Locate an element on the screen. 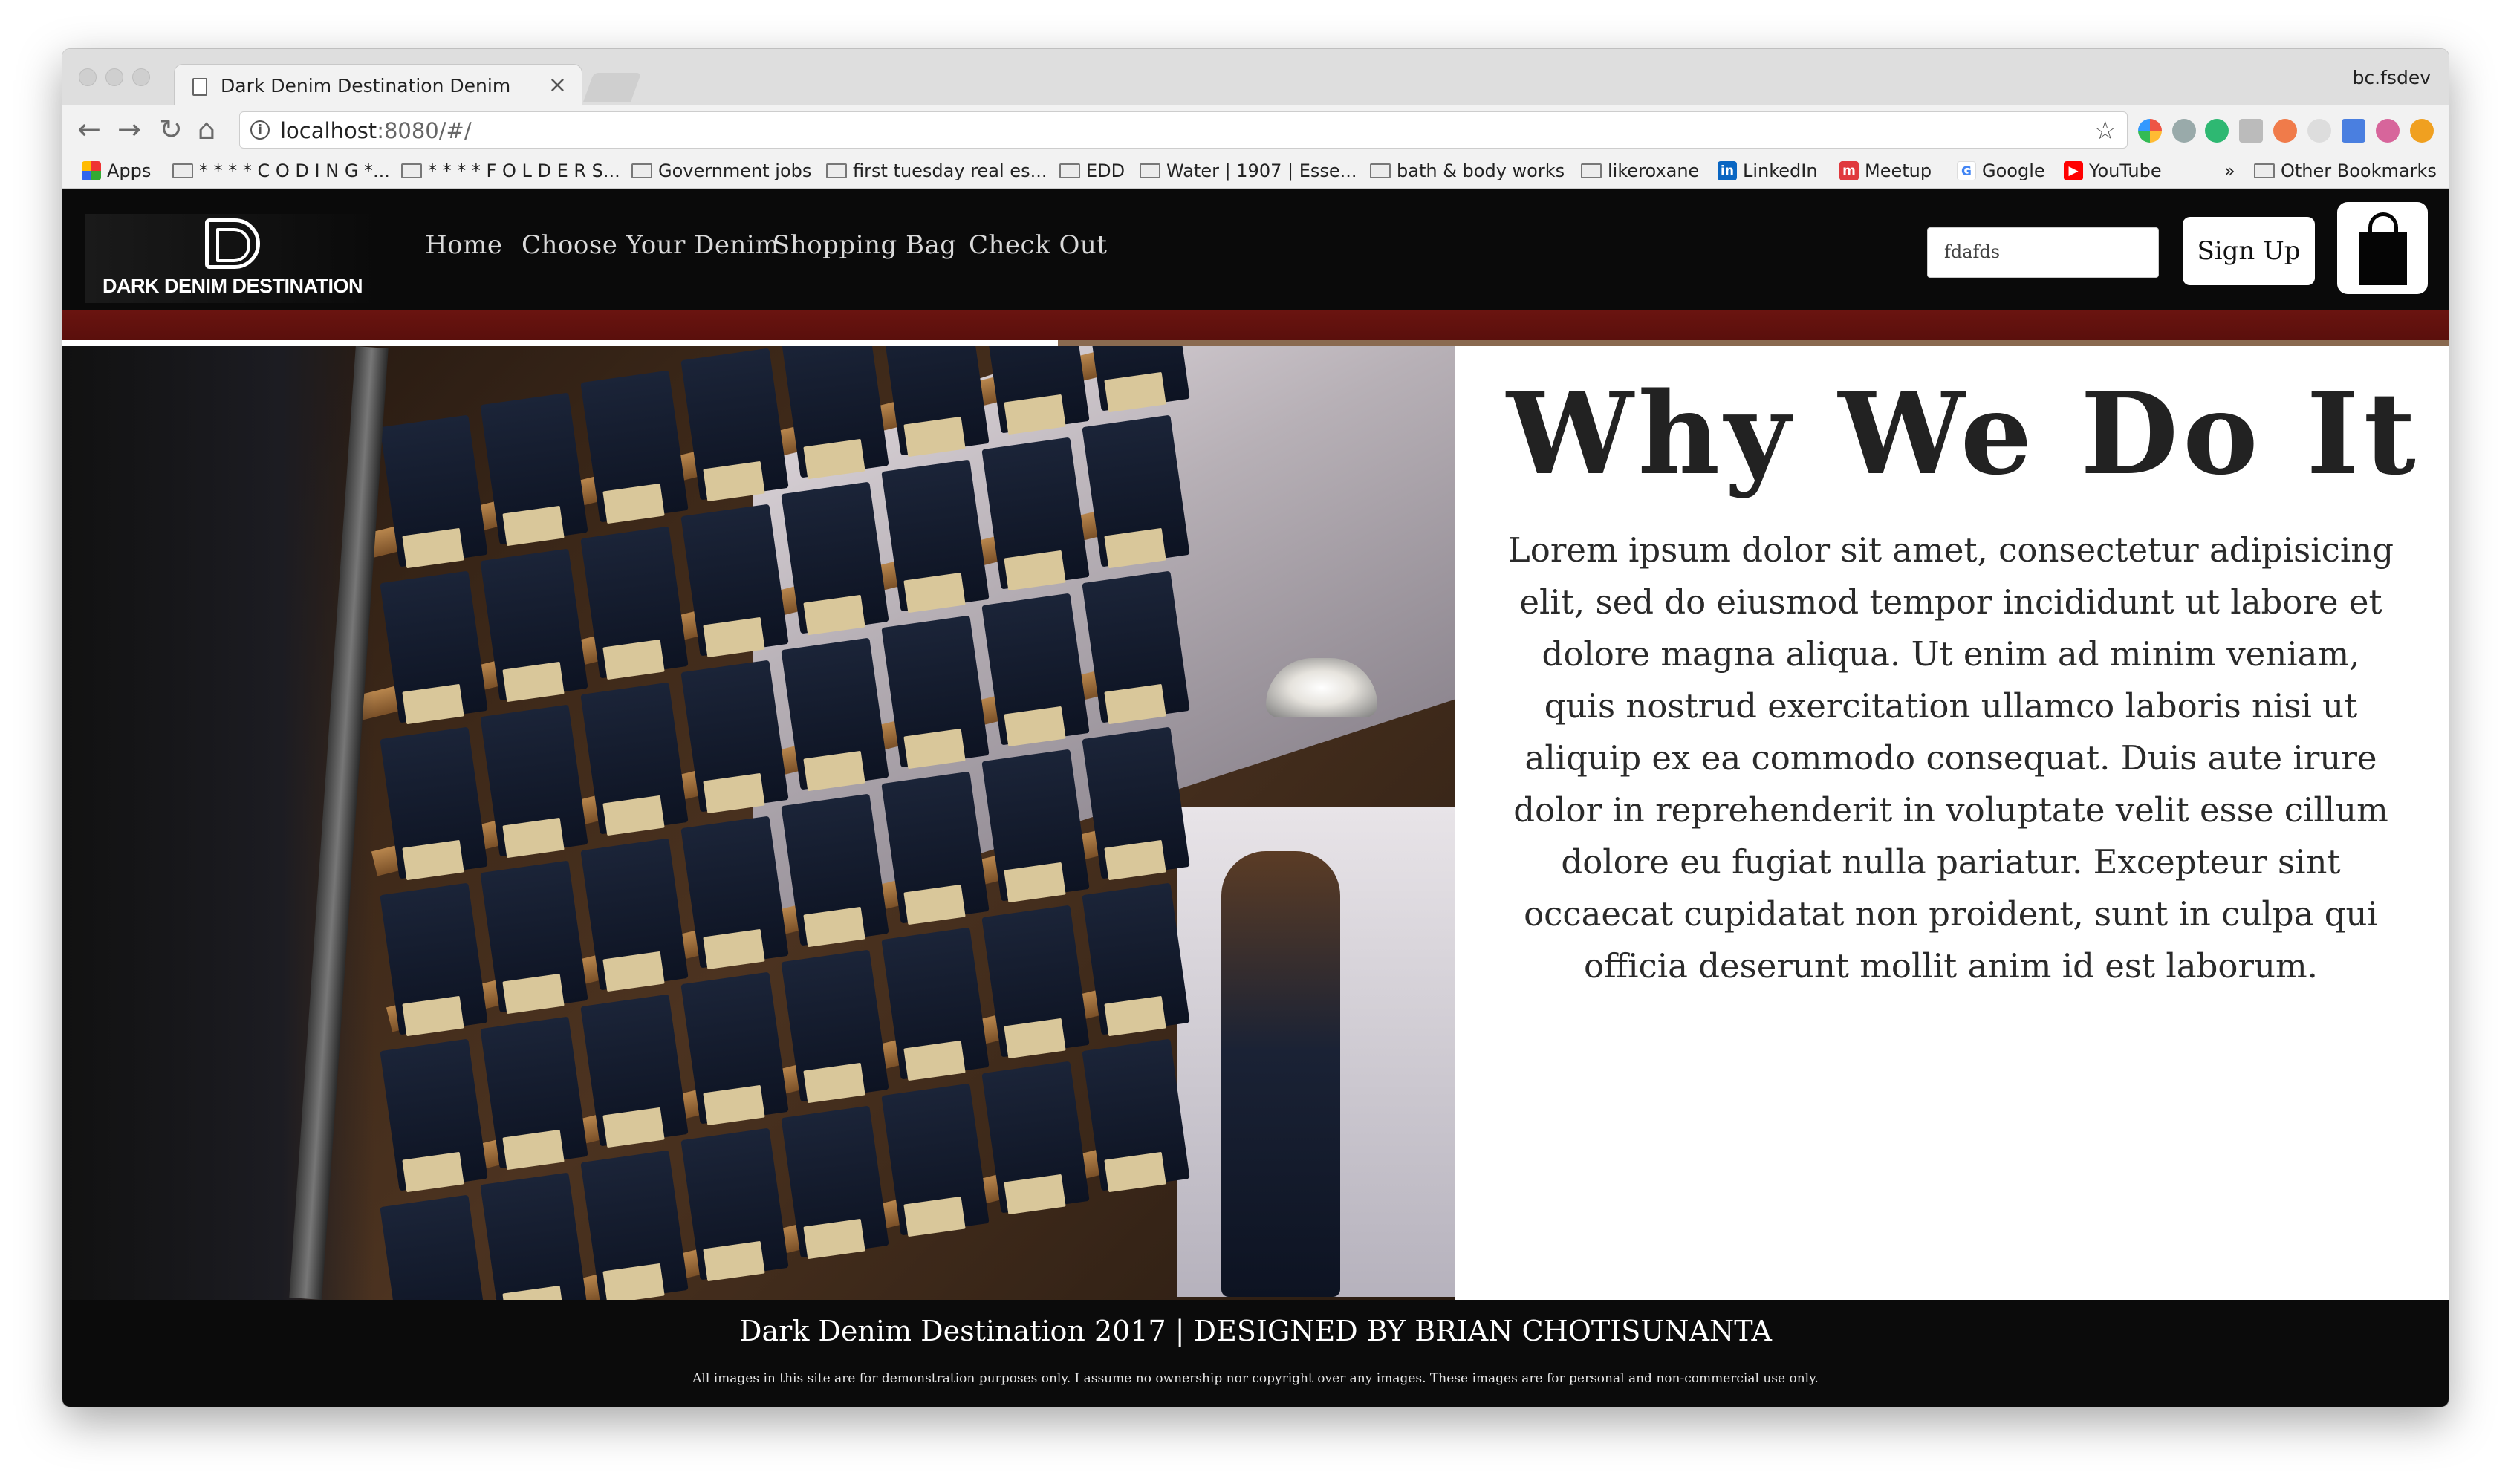 This screenshot has height=1484, width=2511. bookmark-youtube: ▶ YouTube is located at coordinates (2113, 171).